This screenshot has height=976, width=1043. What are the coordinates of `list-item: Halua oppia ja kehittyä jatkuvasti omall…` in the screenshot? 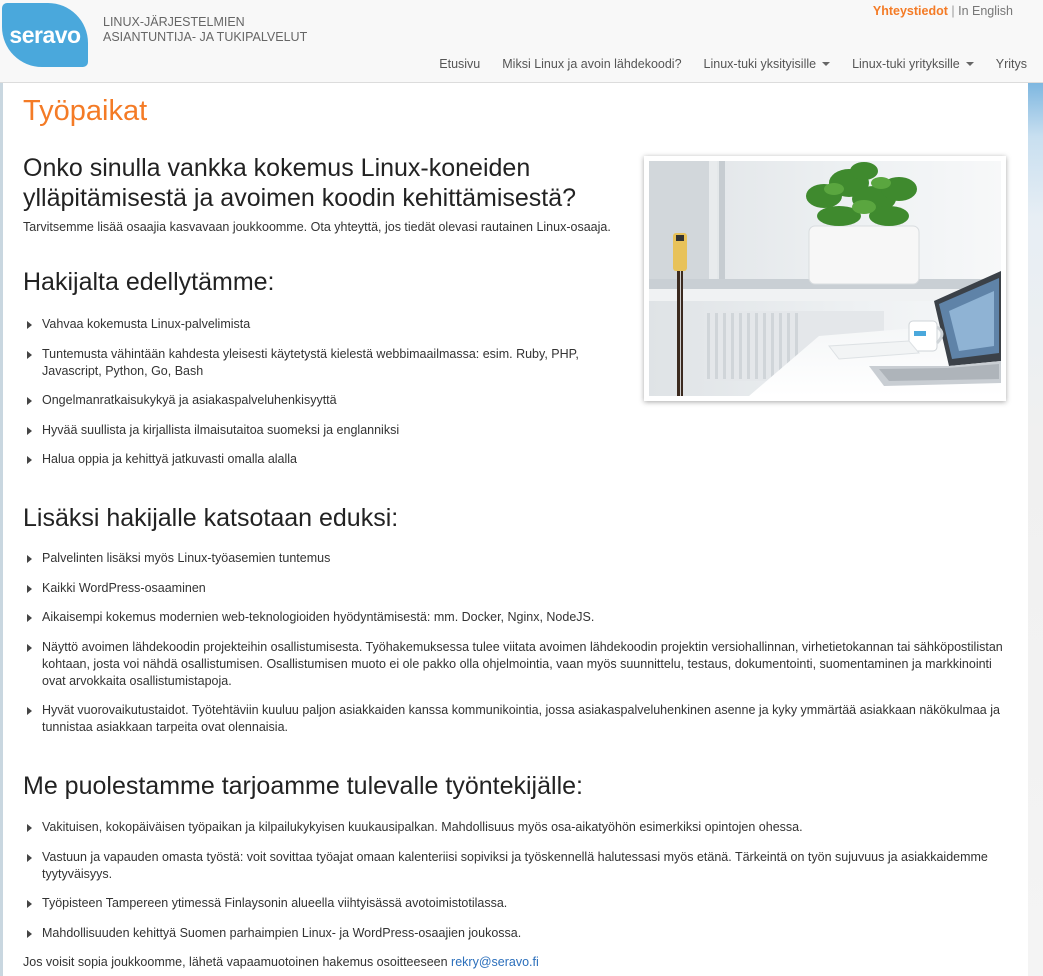 It's located at (323, 459).